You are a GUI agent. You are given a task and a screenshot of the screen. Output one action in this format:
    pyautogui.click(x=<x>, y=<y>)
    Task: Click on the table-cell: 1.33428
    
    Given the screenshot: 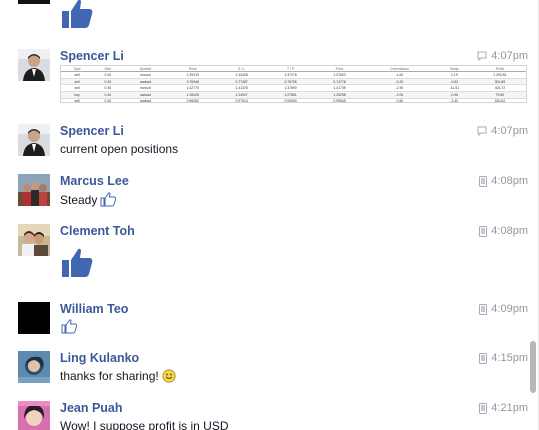 What is the action you would take?
    pyautogui.click(x=242, y=75)
    